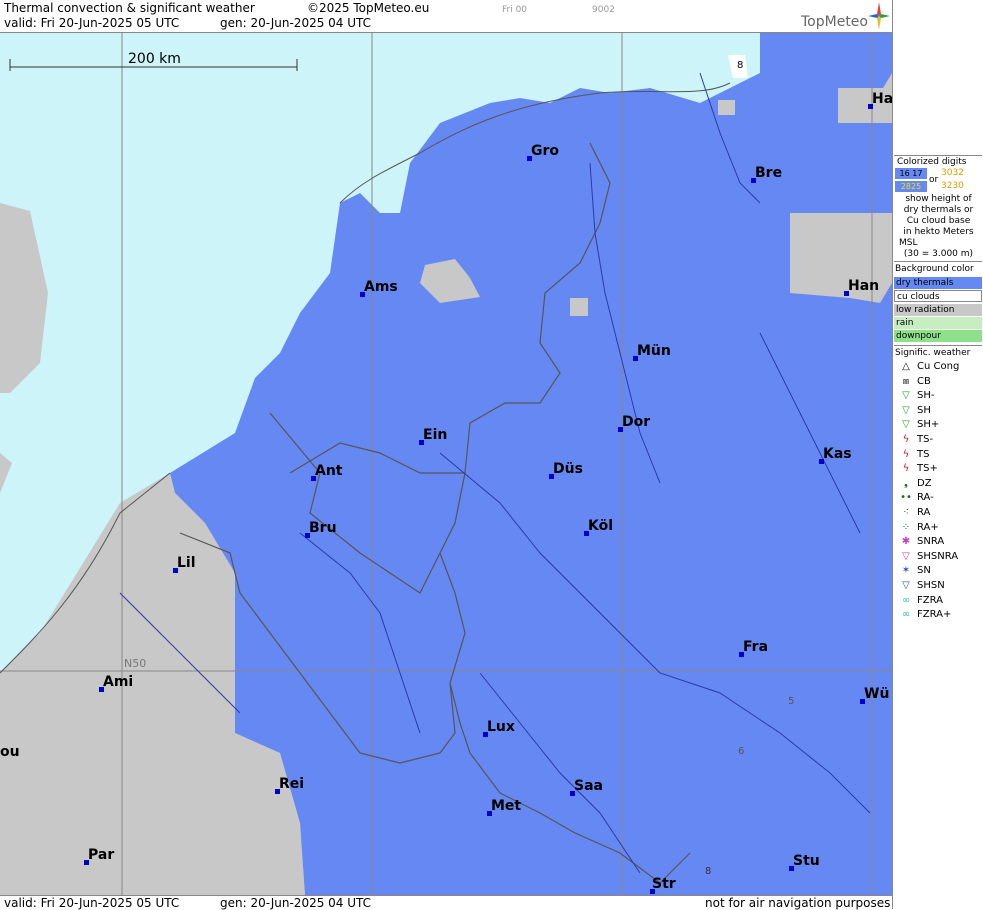  Describe the element at coordinates (912, 455) in the screenshot. I see `weather-legend-item: ϟ TS` at that location.